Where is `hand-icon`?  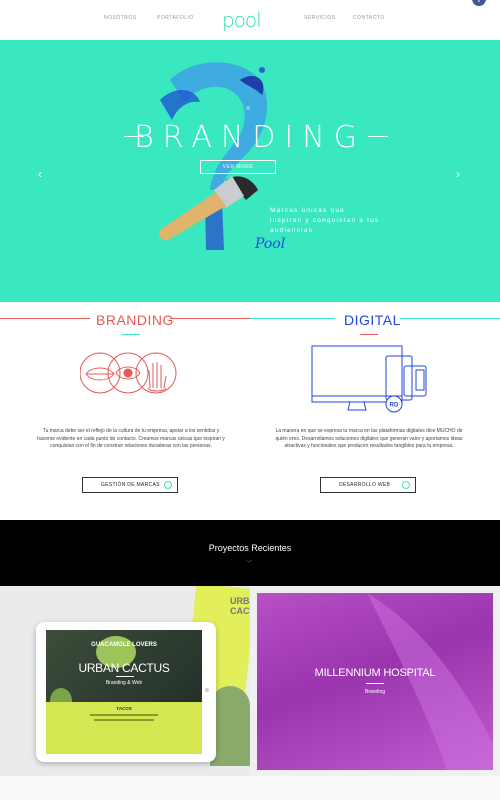 hand-icon is located at coordinates (157, 375).